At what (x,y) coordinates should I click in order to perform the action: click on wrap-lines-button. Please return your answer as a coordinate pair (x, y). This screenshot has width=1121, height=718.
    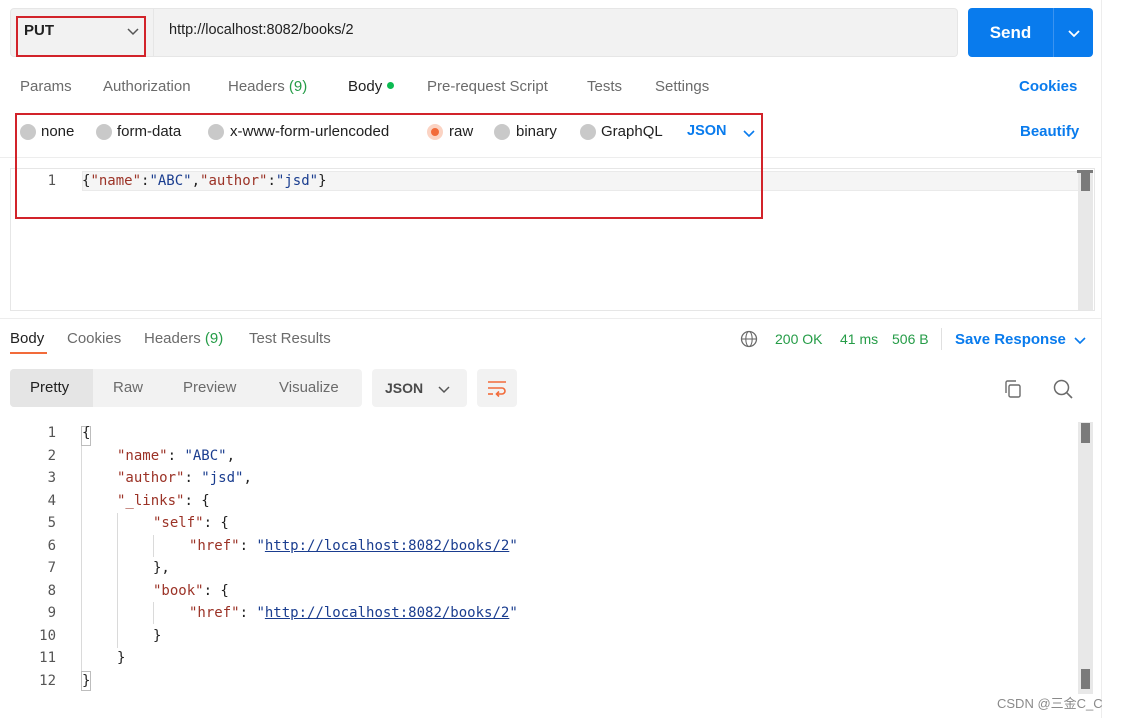
    Looking at the image, I should click on (497, 388).